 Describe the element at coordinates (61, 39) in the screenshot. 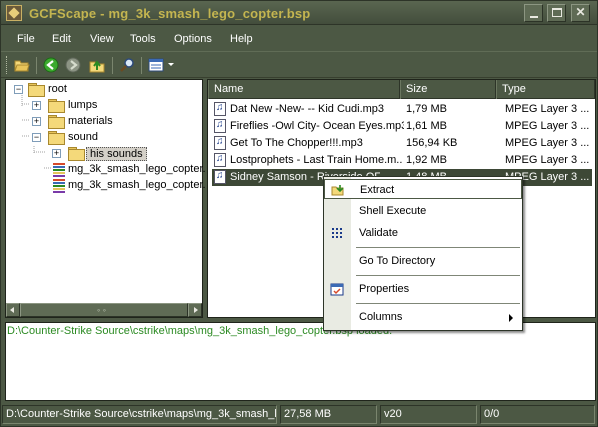

I see `menu-edit: Edit` at that location.